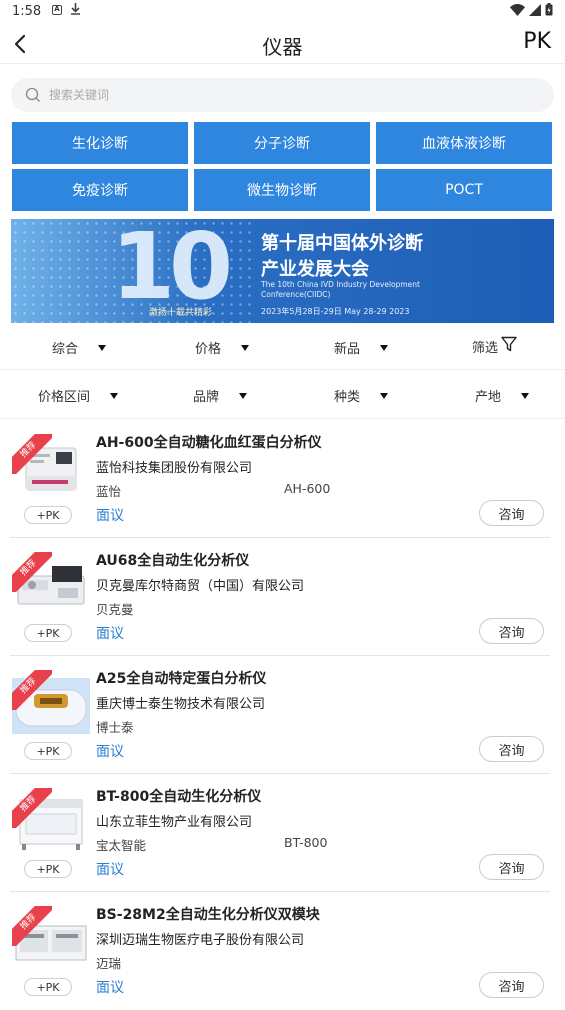 The width and height of the screenshot is (565, 1010). What do you see at coordinates (488, 397) in the screenshot?
I see `filter-label: 产地` at bounding box center [488, 397].